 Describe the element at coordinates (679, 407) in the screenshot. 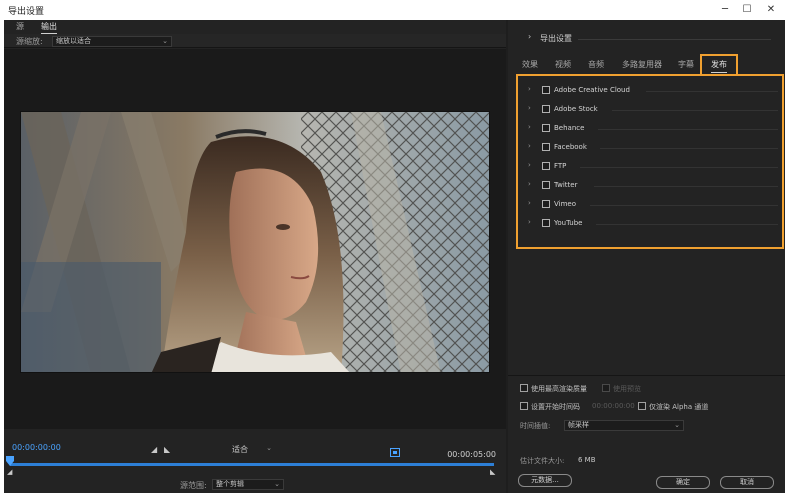

I see `option-label: 仅渲染 Alpha 通道` at that location.